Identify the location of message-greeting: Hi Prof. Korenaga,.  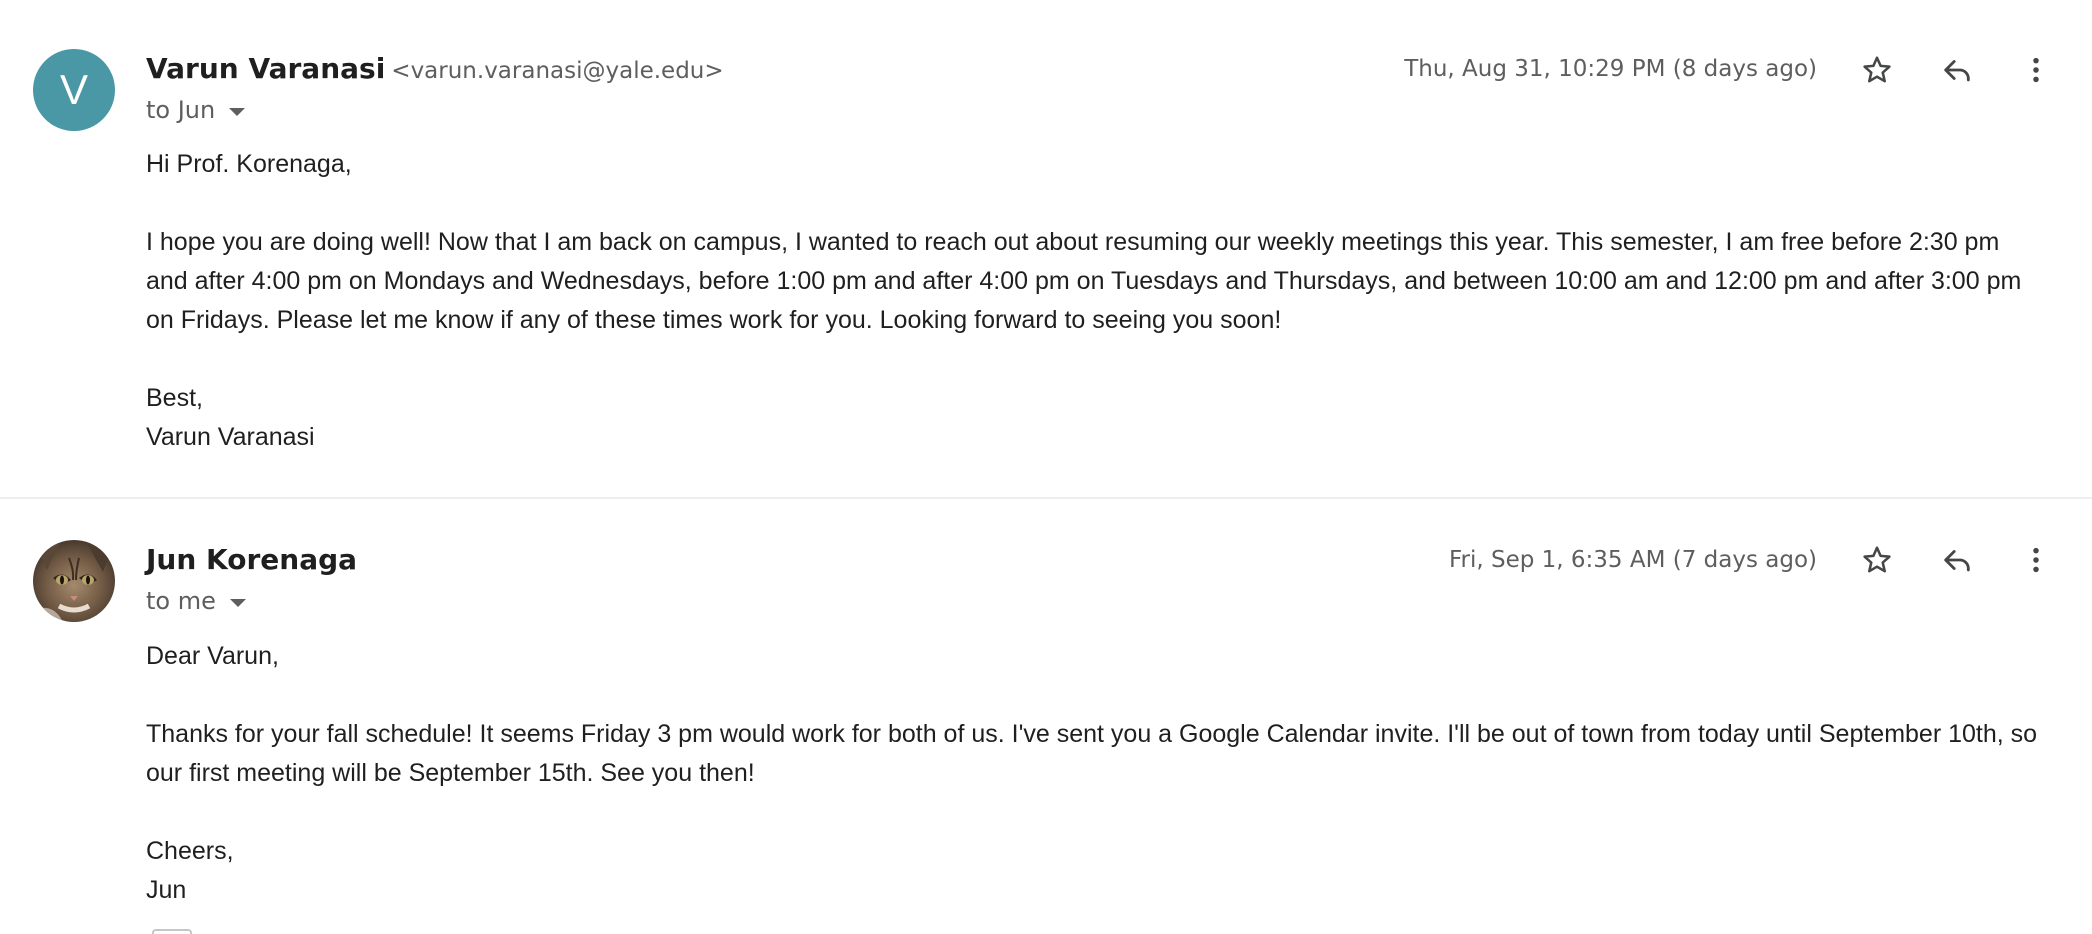
(249, 164).